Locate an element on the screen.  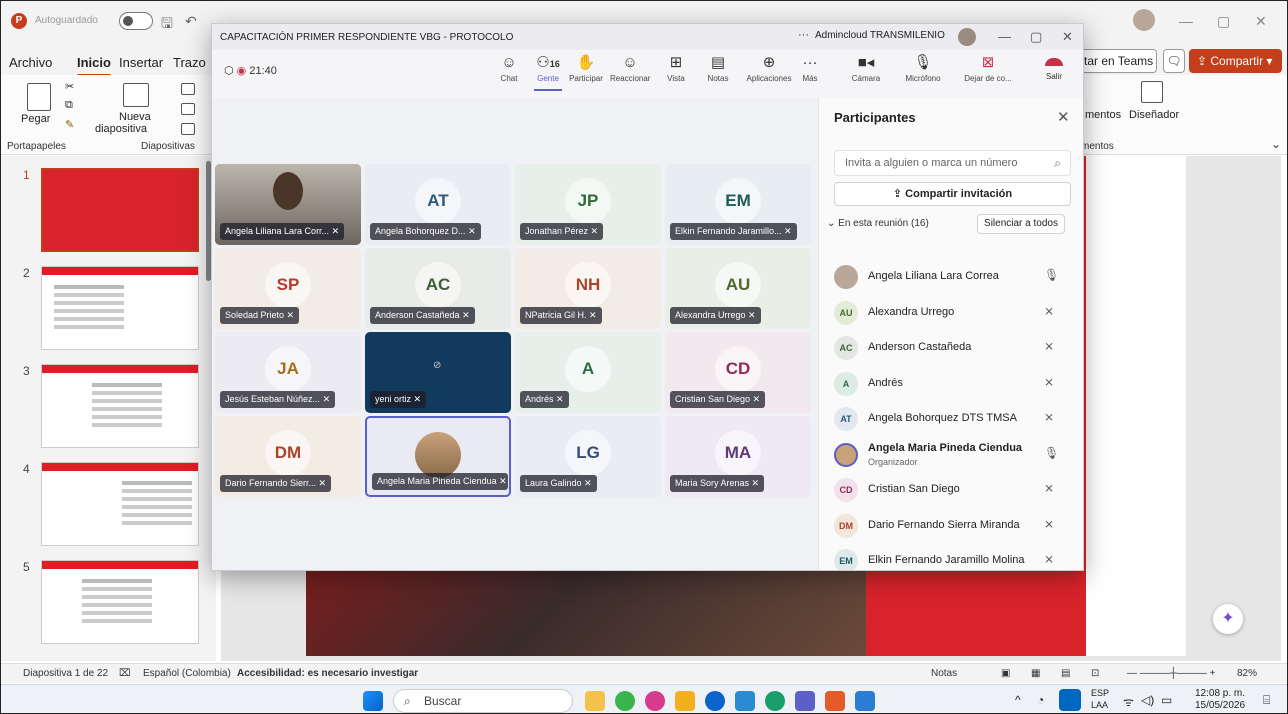
video-tile: AC Anderson Castañeda ✕ is located at coordinates (438, 288).